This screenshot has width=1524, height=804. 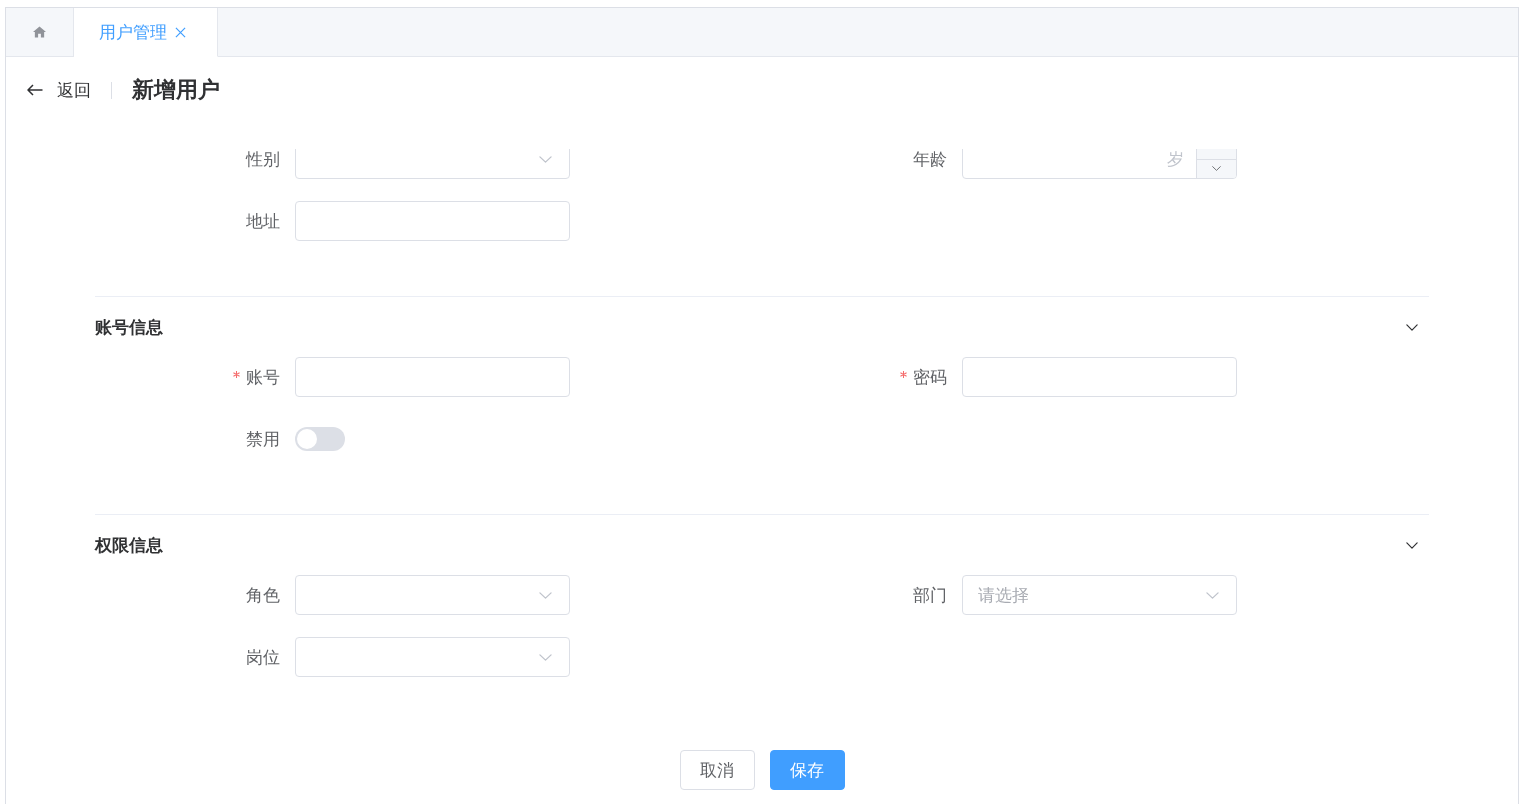 I want to click on field-label: 账号, so click(x=263, y=377).